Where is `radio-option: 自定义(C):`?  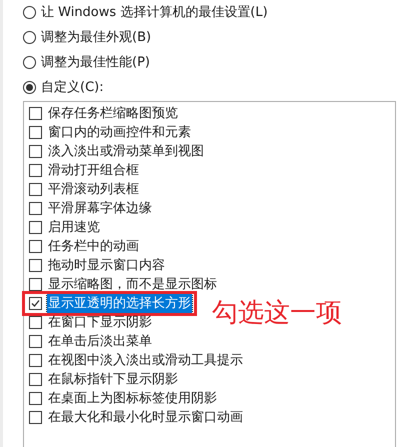 radio-option: 自定义(C): is located at coordinates (221, 87).